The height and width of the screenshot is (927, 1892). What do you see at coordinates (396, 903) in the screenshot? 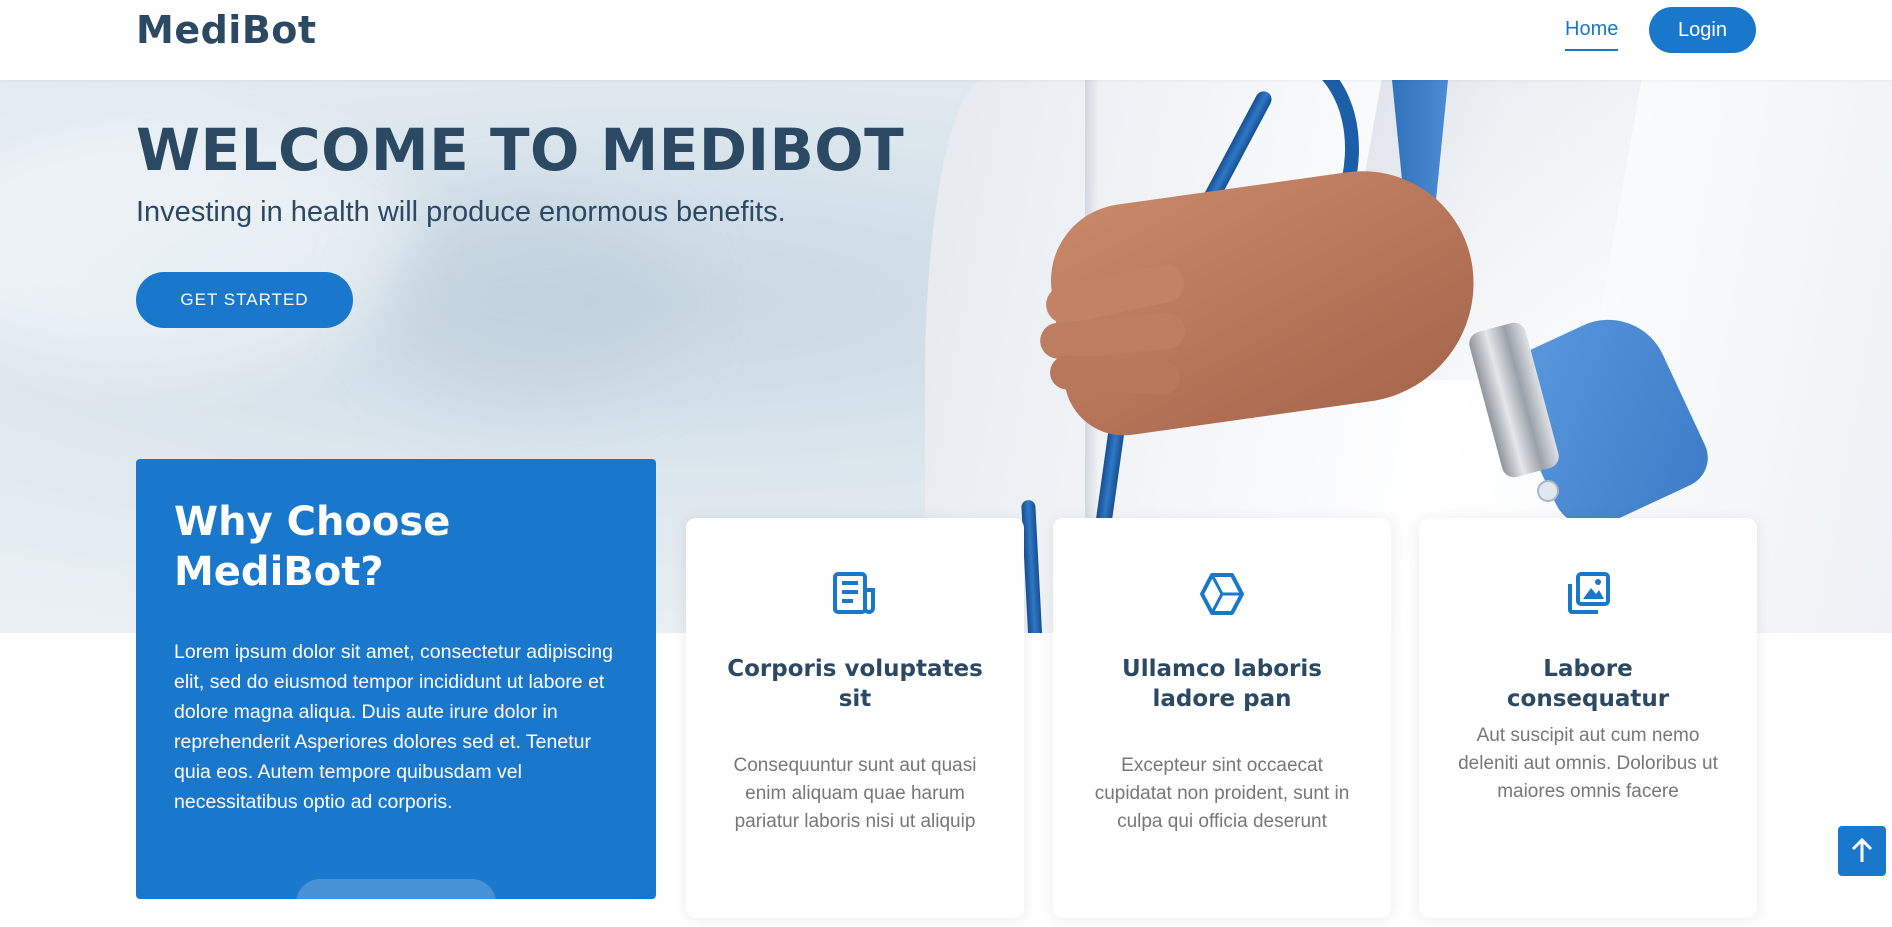
I see `learn-more-button` at bounding box center [396, 903].